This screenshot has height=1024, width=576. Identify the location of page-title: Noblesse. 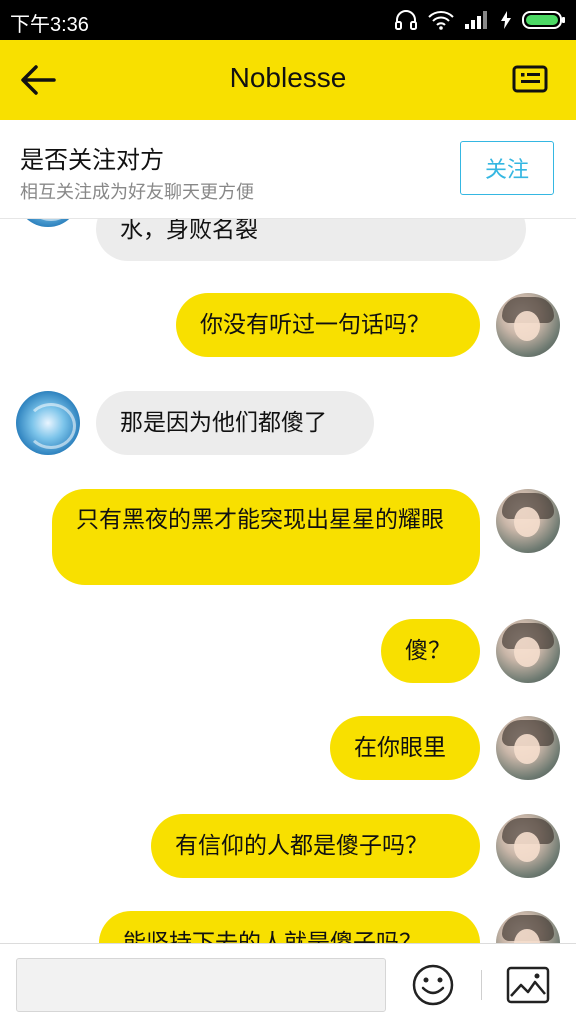
(288, 77).